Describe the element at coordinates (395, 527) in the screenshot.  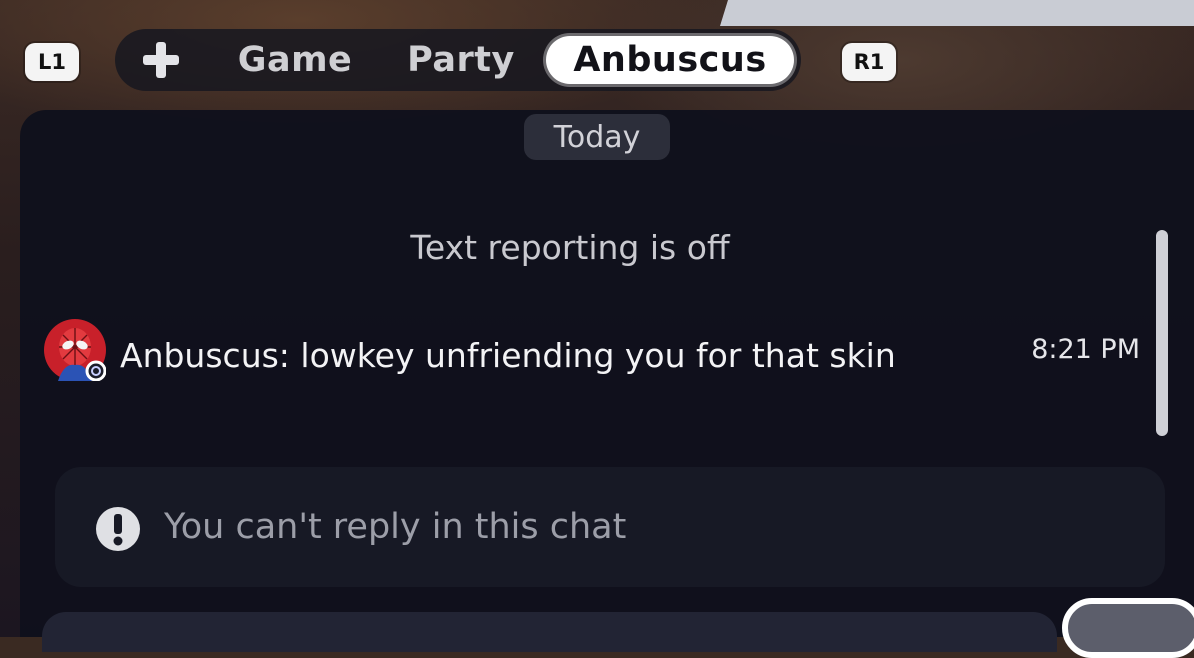
I see `reply-disabled-text: You can't reply in this chat` at that location.